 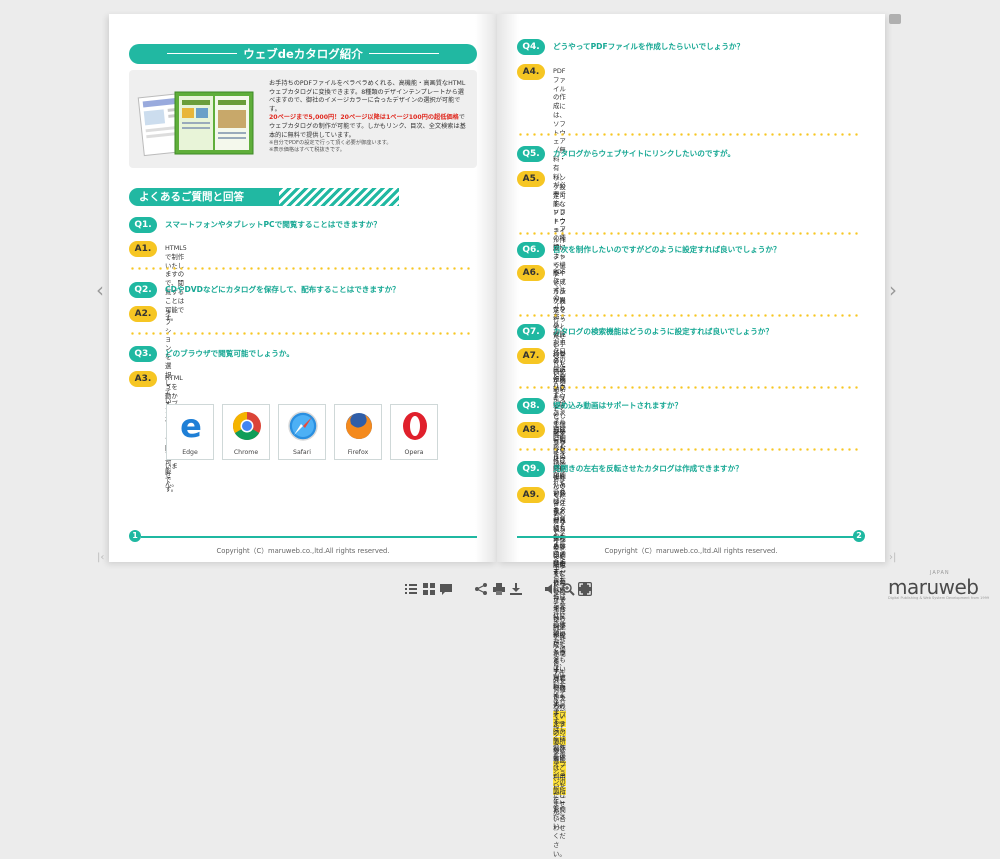 What do you see at coordinates (585, 589) in the screenshot?
I see `fullscreen-icon` at bounding box center [585, 589].